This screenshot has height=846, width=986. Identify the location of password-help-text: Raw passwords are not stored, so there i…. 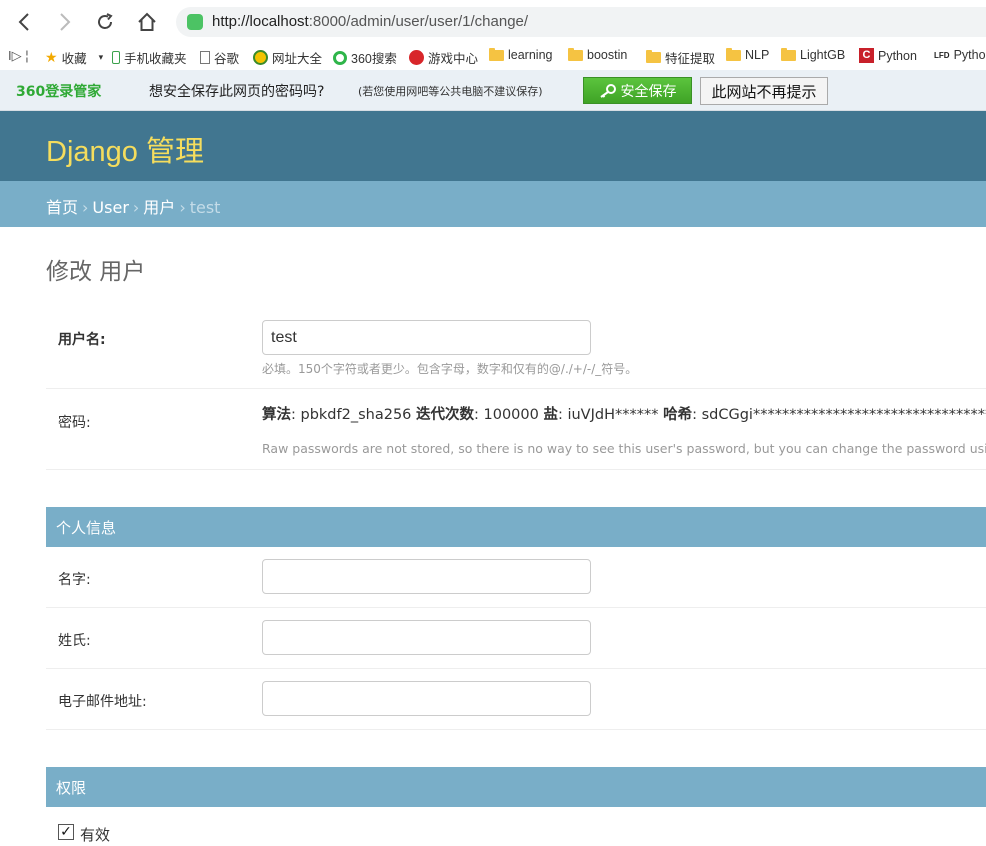
(624, 448).